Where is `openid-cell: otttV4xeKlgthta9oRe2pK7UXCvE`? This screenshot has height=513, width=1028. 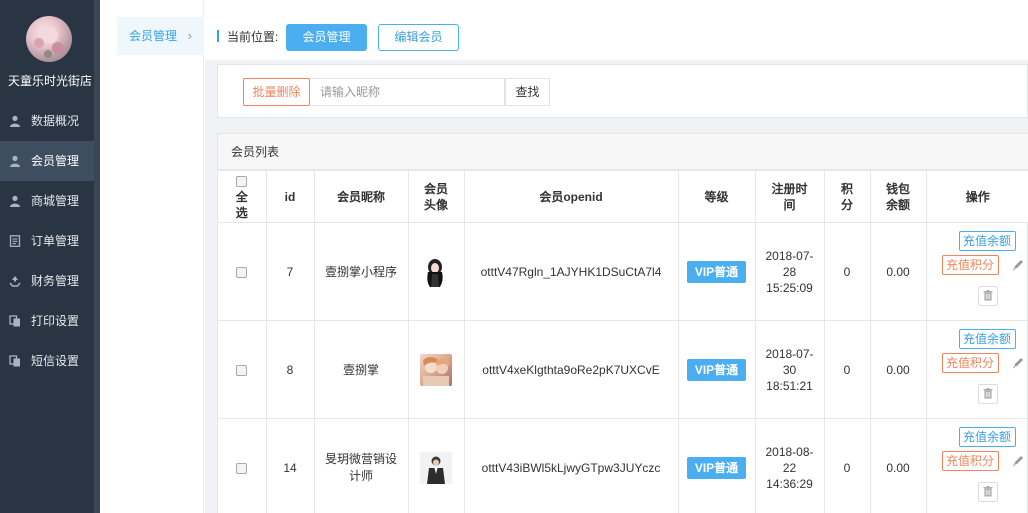 openid-cell: otttV4xeKlgthta9oRe2pK7UXCvE is located at coordinates (571, 369).